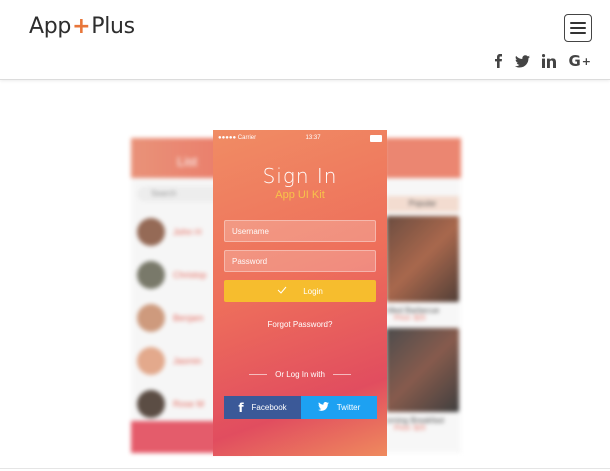  What do you see at coordinates (282, 291) in the screenshot?
I see `check-icon` at bounding box center [282, 291].